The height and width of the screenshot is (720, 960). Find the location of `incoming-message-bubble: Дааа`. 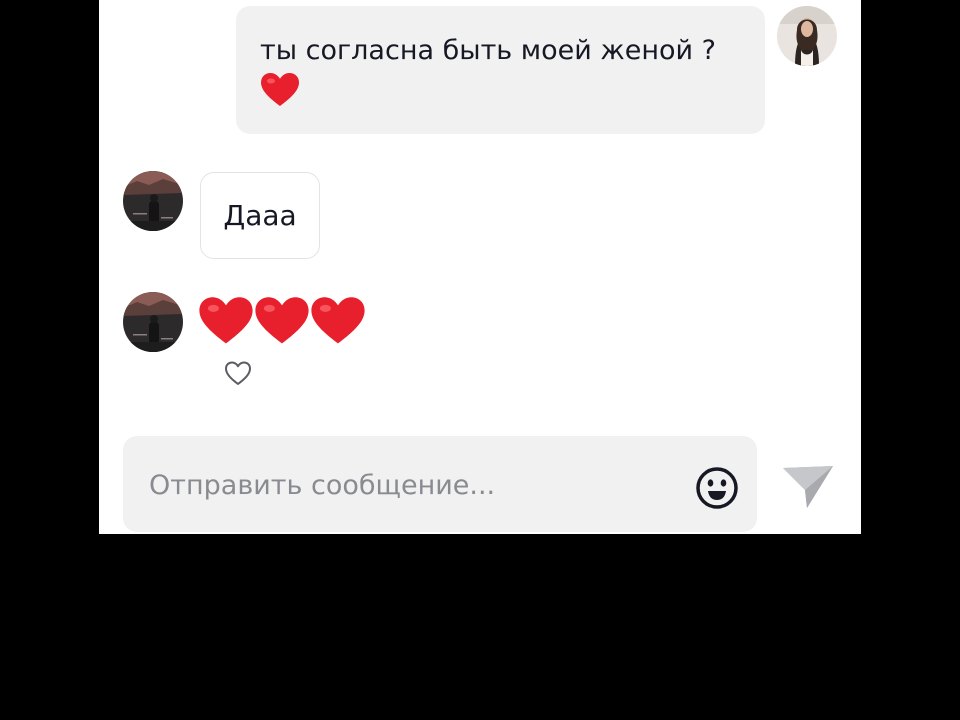

incoming-message-bubble: Дааа is located at coordinates (260, 215).